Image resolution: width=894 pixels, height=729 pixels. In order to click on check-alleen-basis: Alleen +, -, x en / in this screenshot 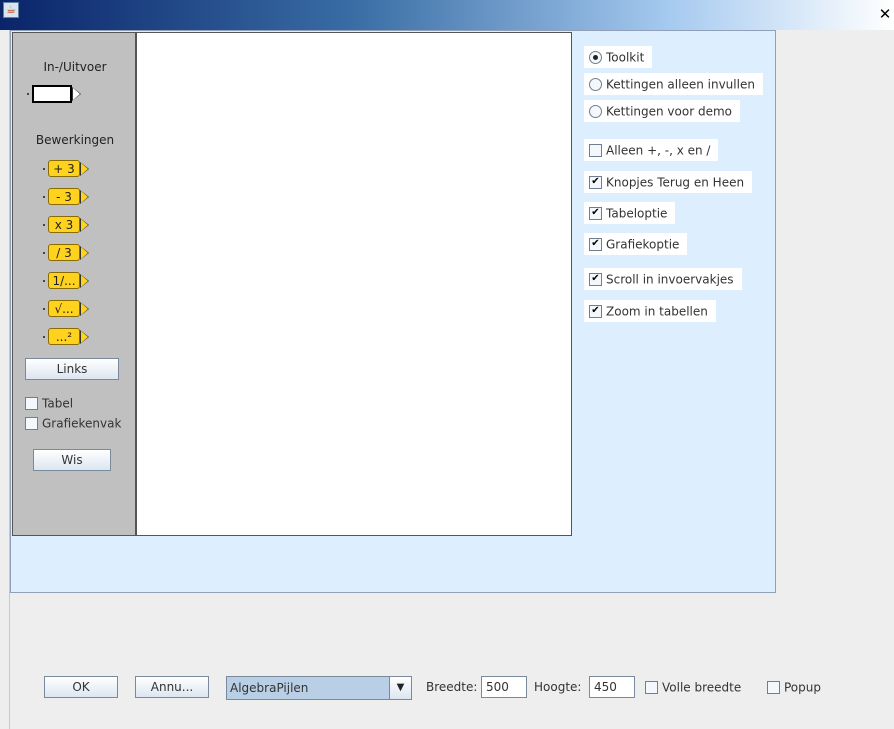, I will do `click(651, 150)`.